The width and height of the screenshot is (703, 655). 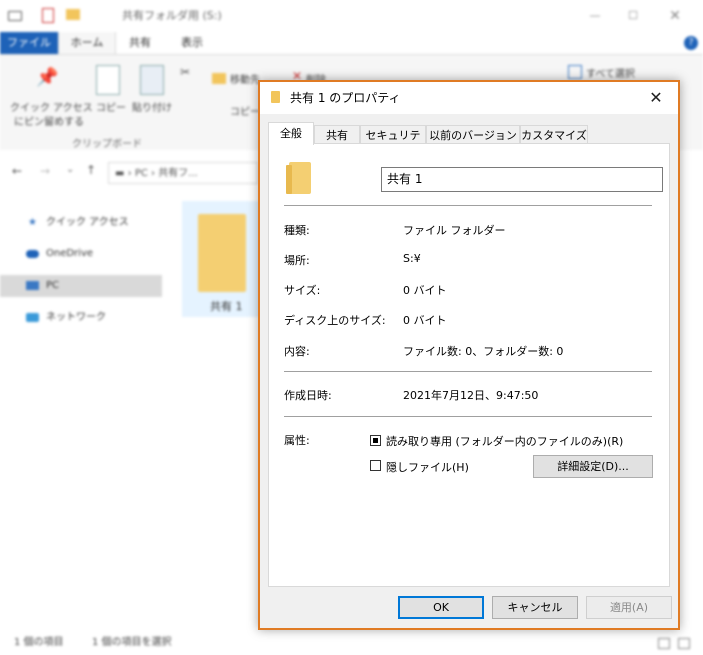 I want to click on size-value: 0 バイト, so click(x=425, y=290).